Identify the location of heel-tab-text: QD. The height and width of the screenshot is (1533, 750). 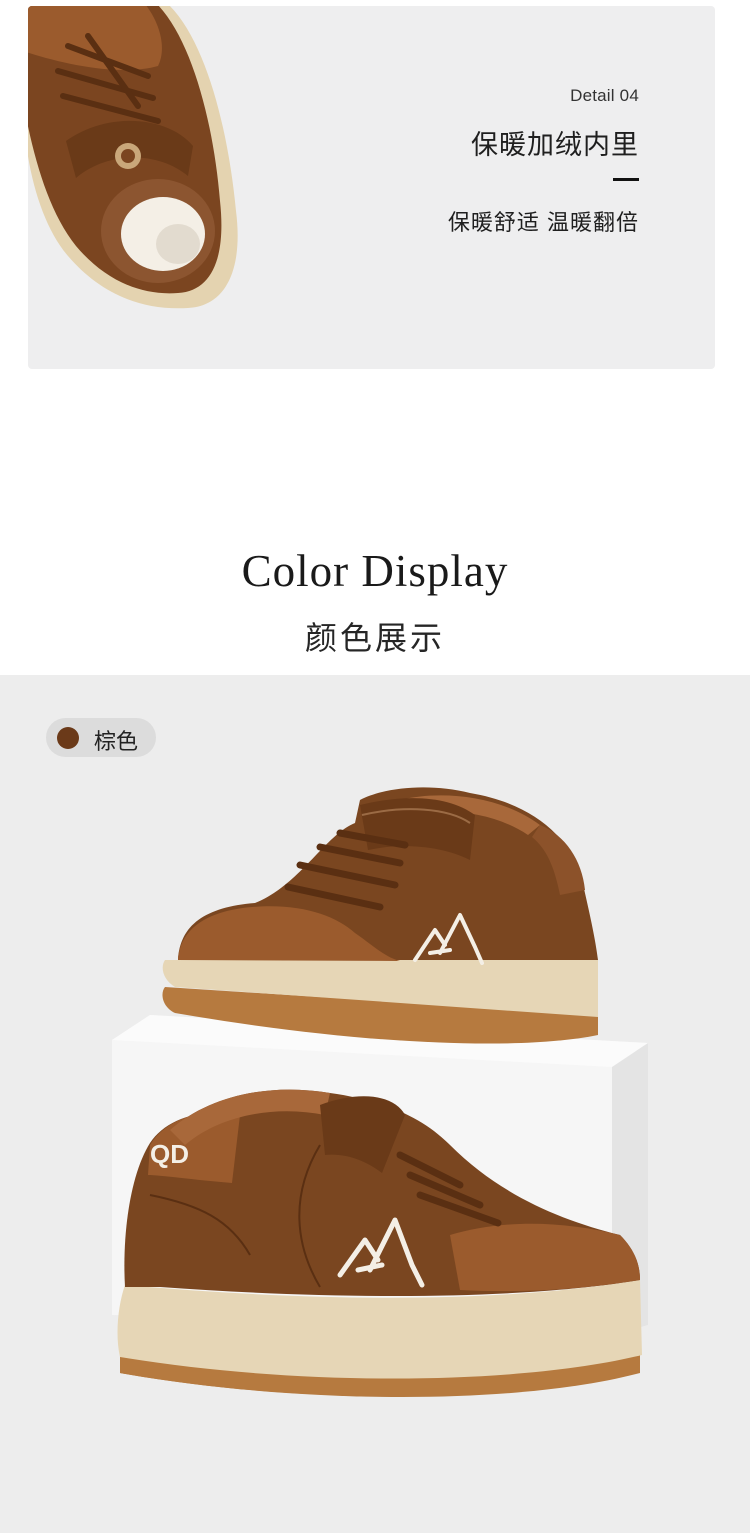
(169, 1154).